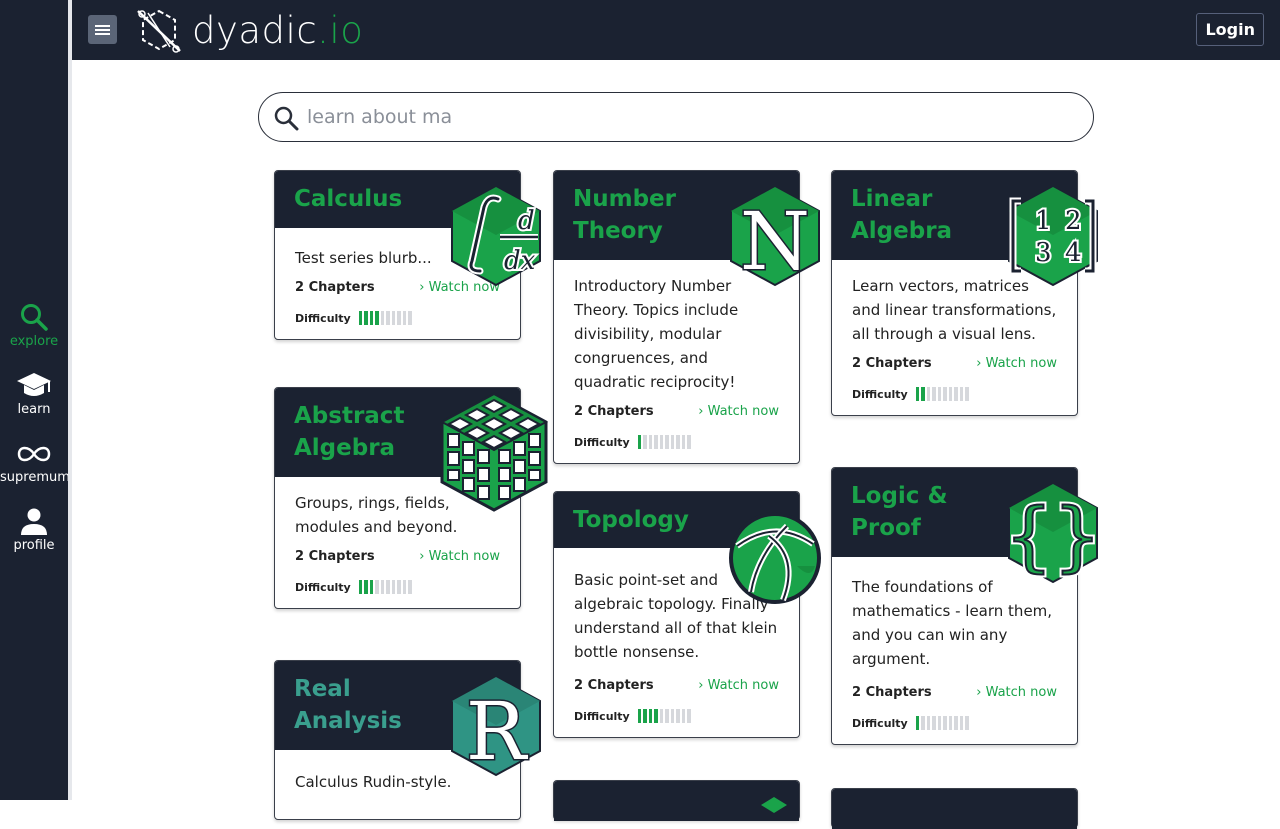  What do you see at coordinates (965, 229) in the screenshot?
I see `card-header: Linear Algebra 1 2 3 4` at bounding box center [965, 229].